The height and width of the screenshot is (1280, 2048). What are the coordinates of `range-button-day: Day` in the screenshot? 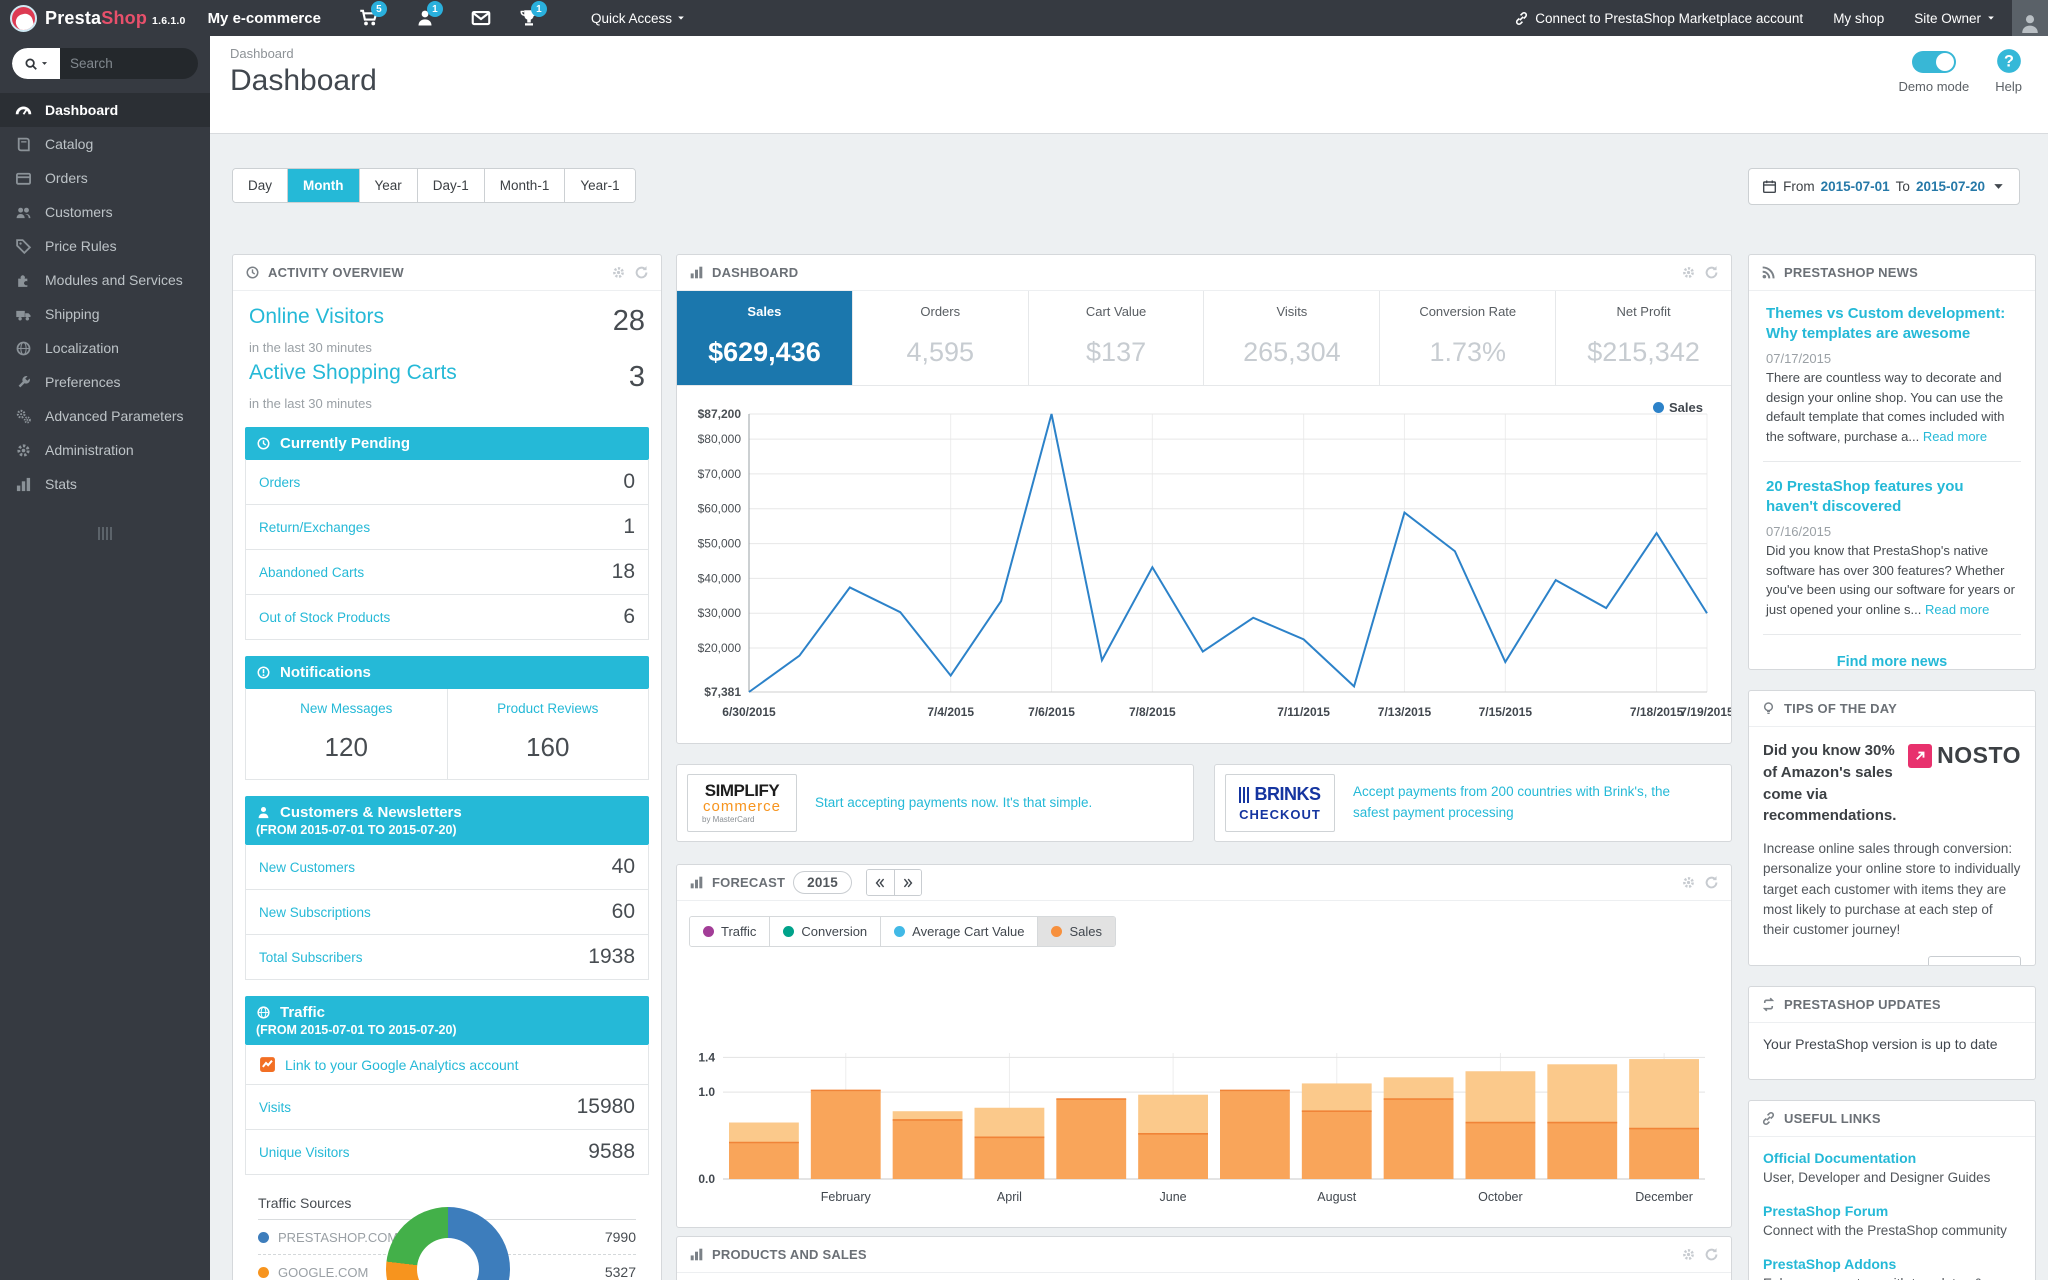 It's located at (260, 185).